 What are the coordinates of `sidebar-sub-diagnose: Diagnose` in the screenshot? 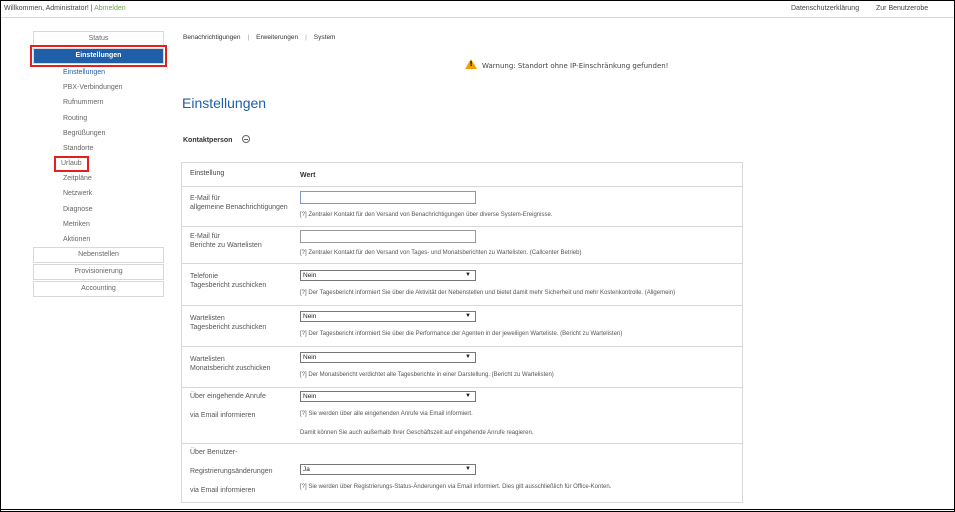 It's located at (98, 209).